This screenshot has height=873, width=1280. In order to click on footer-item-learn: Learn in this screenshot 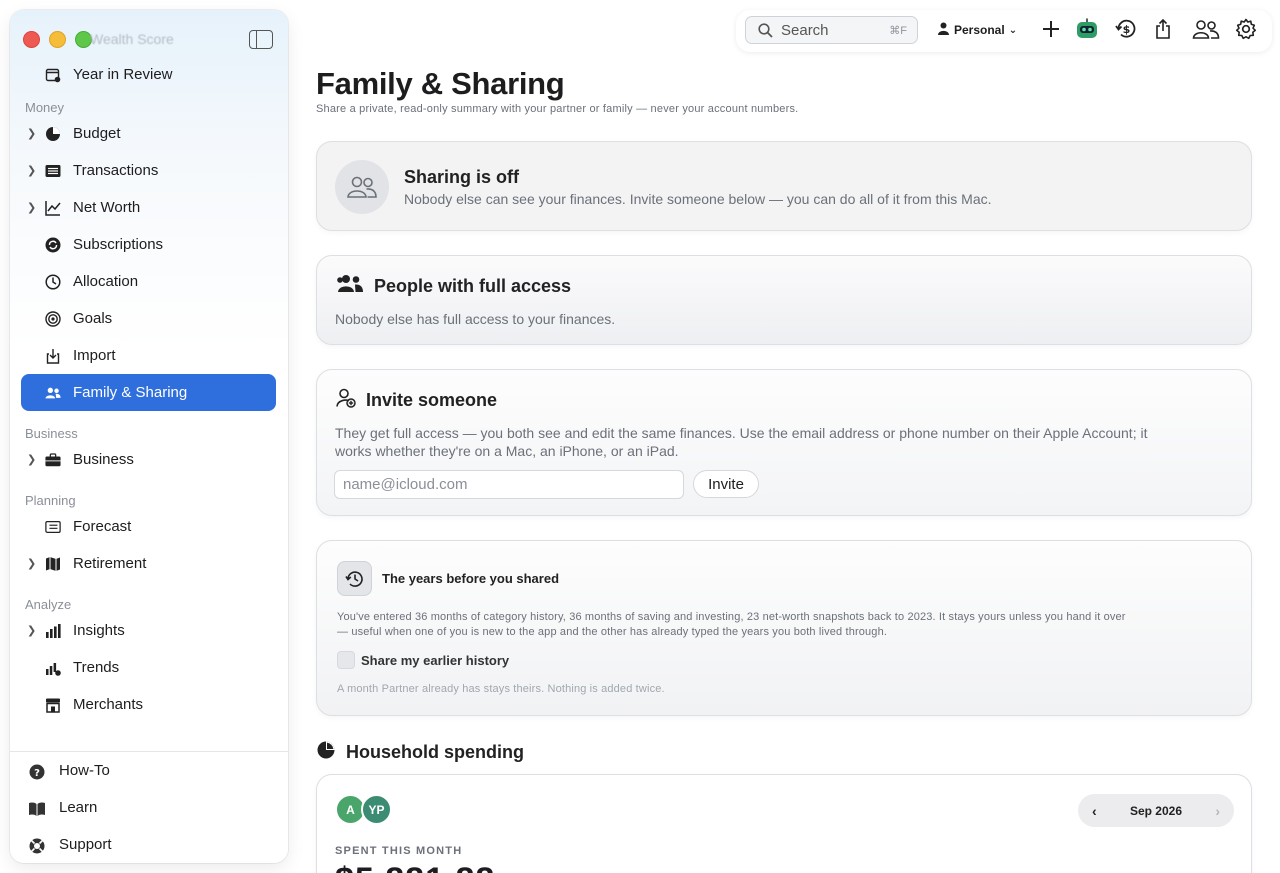, I will do `click(149, 807)`.